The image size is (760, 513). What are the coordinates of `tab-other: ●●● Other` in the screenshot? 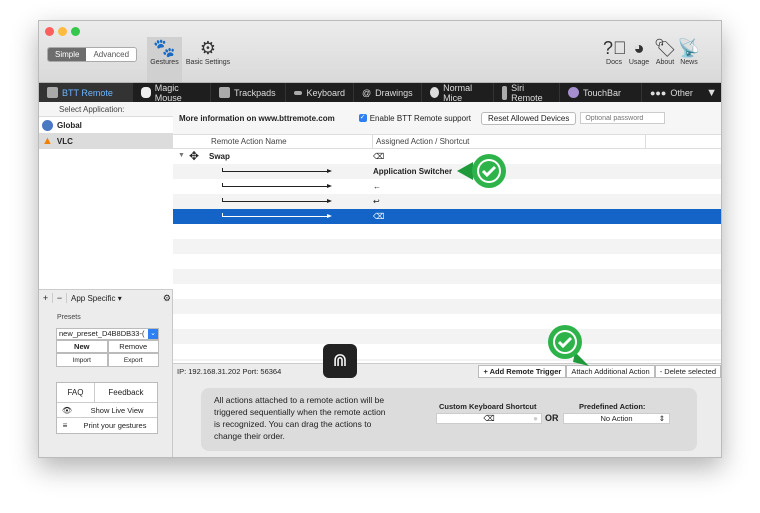 It's located at (673, 92).